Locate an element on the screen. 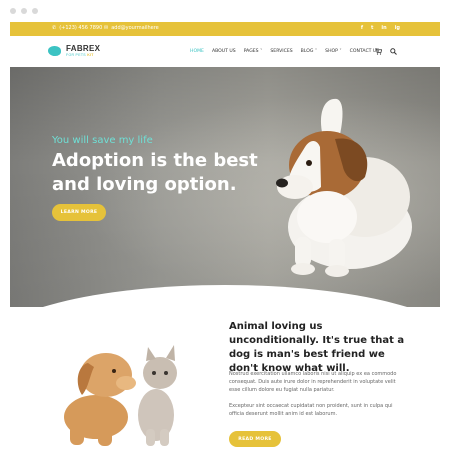  learn-more-button: LEARN MORE is located at coordinates (79, 212).